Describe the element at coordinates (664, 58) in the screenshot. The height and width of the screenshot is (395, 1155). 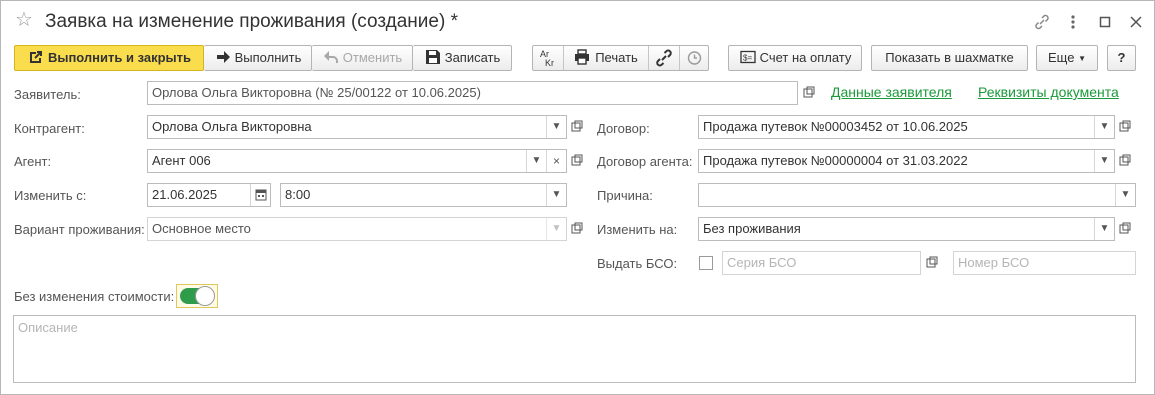
I see `chain-link-icon` at that location.